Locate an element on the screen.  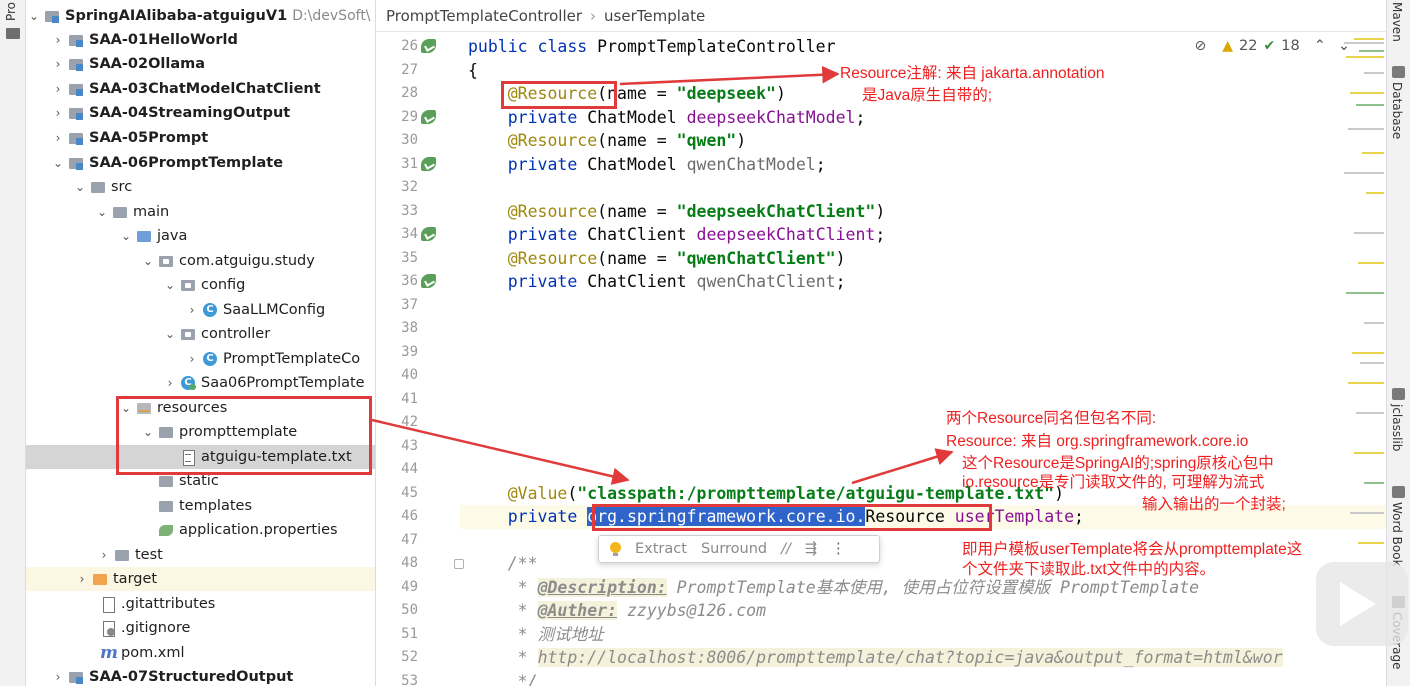
maven-tool-tab: Maven is located at coordinates (1397, 22).